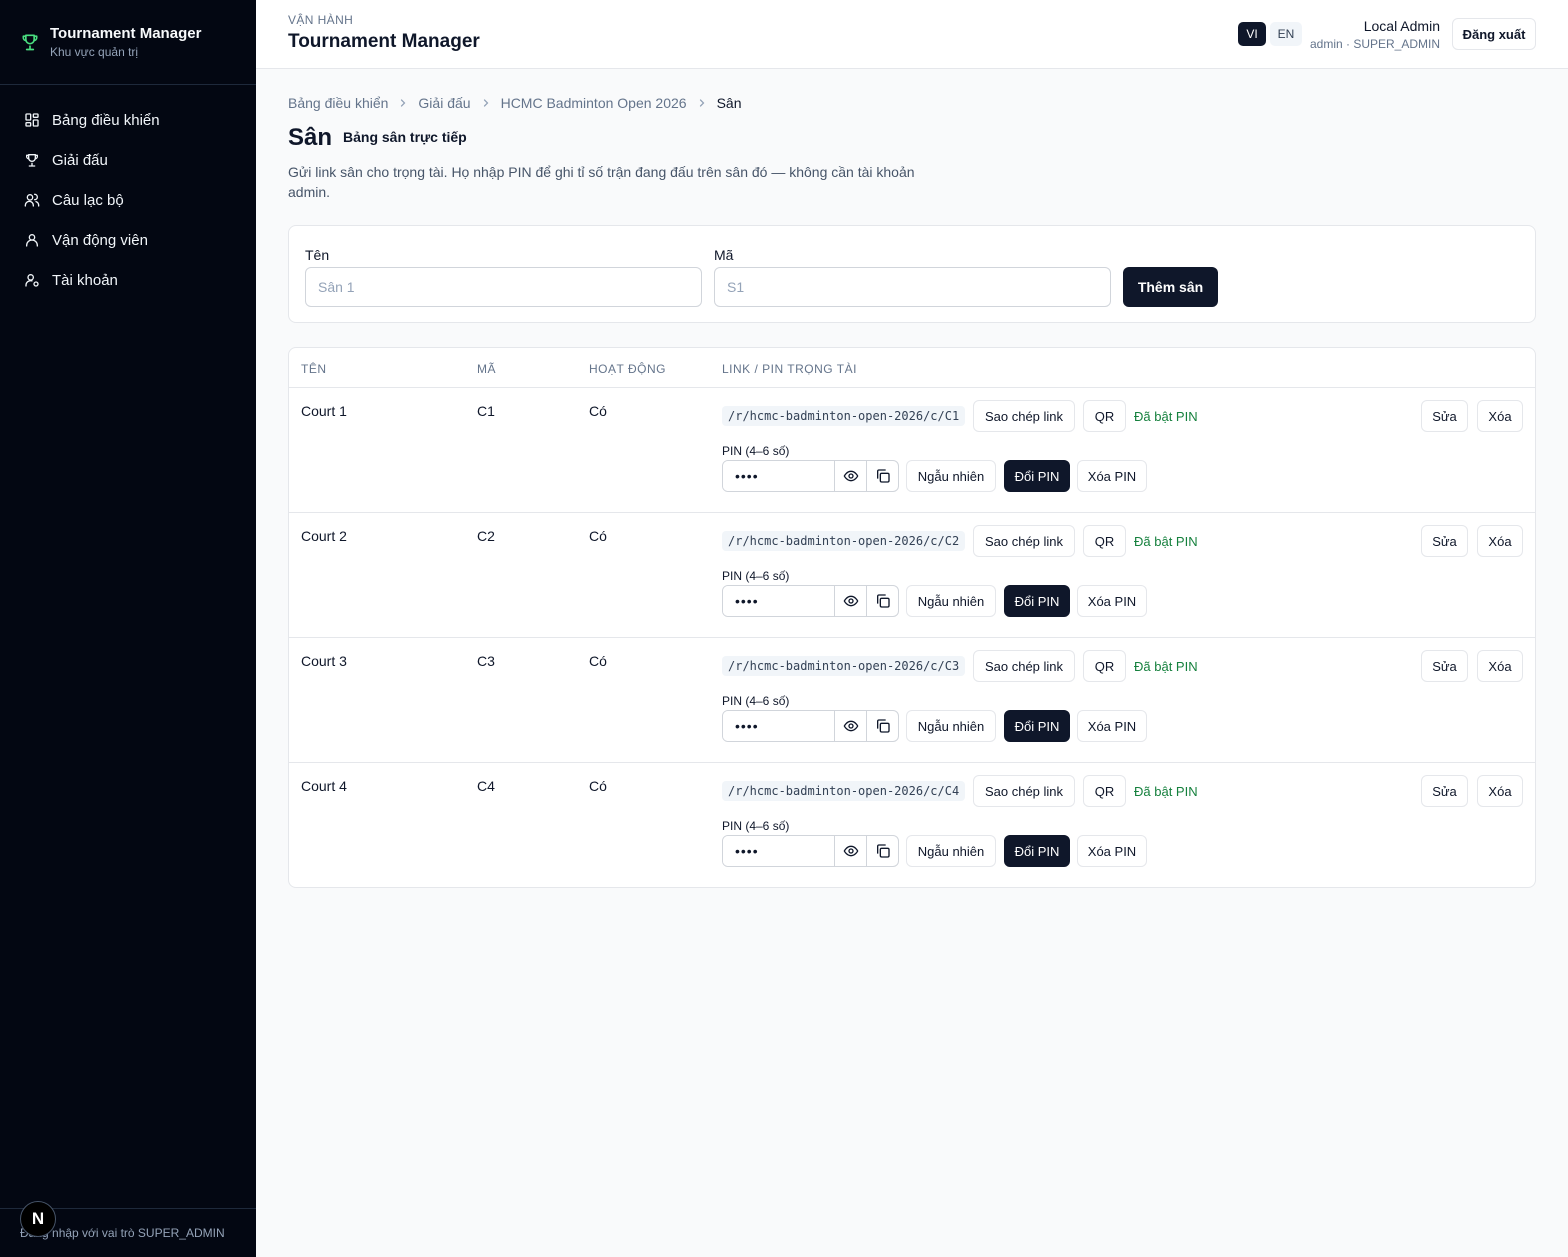 This screenshot has width=1568, height=1257. Describe the element at coordinates (598, 536) in the screenshot. I see `court-active: Có` at that location.